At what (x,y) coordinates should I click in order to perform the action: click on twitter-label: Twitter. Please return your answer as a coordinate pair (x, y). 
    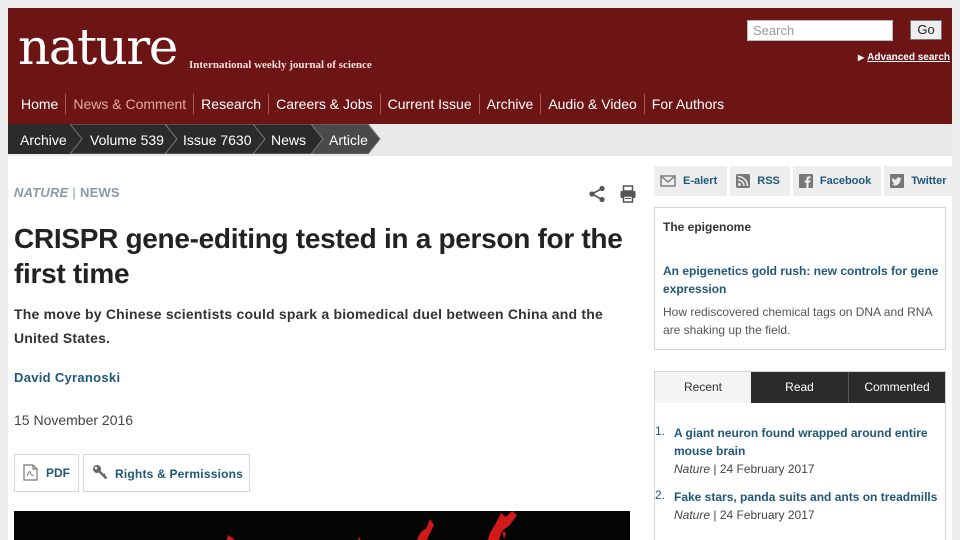
    Looking at the image, I should click on (929, 181).